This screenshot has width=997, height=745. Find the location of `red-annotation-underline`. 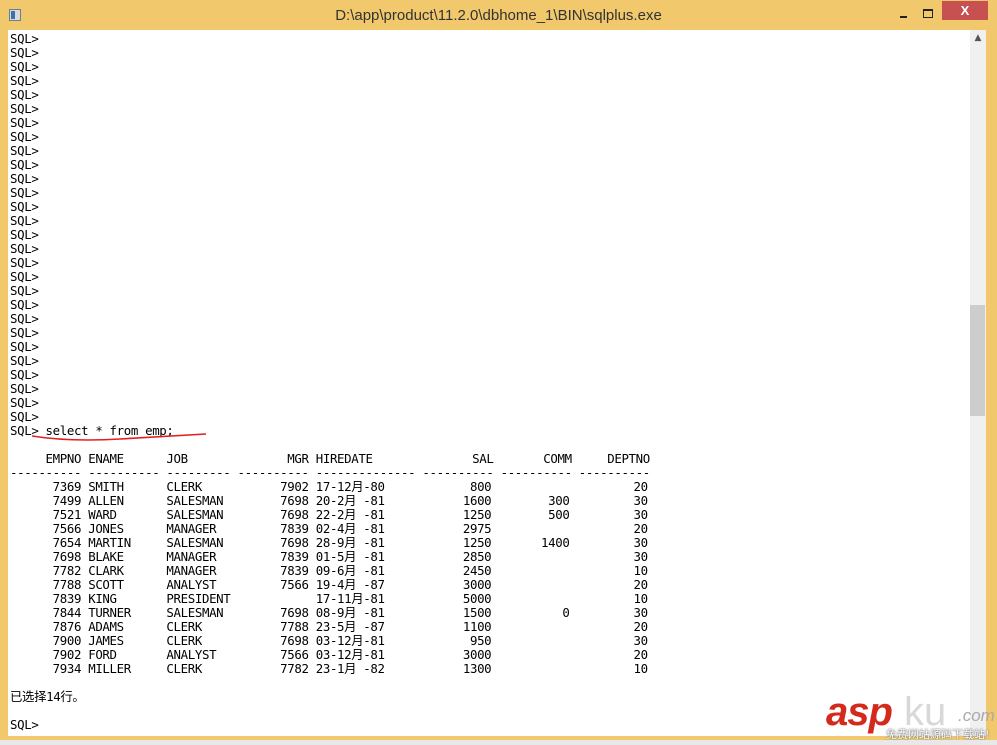

red-annotation-underline is located at coordinates (119, 437).